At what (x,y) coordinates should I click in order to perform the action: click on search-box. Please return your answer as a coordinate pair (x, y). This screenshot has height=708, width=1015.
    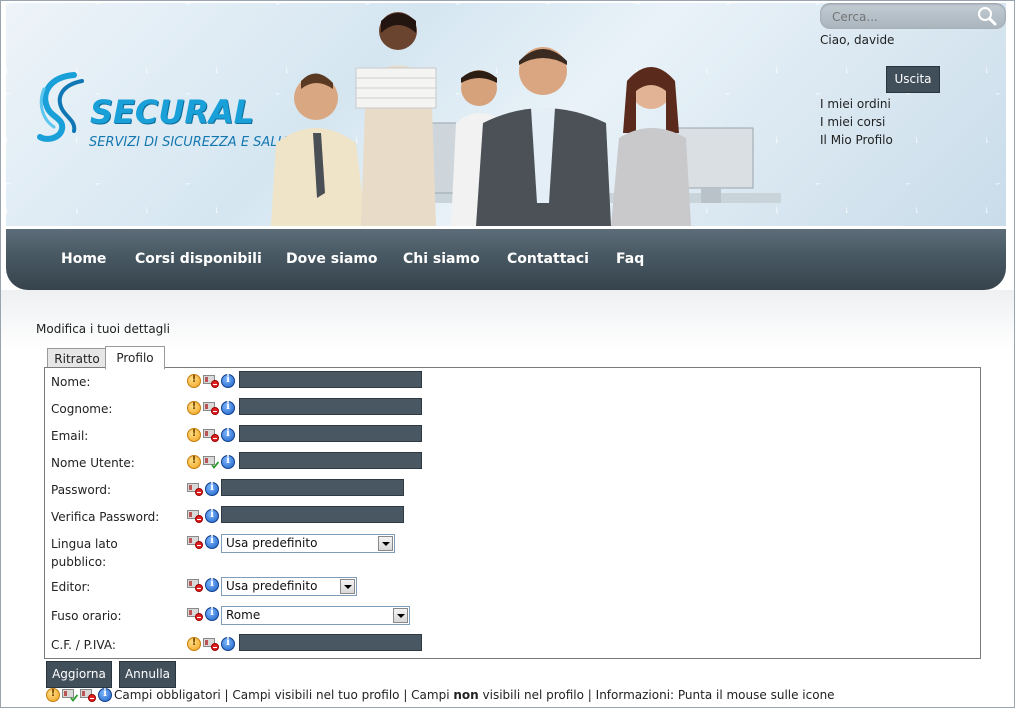
    Looking at the image, I should click on (913, 16).